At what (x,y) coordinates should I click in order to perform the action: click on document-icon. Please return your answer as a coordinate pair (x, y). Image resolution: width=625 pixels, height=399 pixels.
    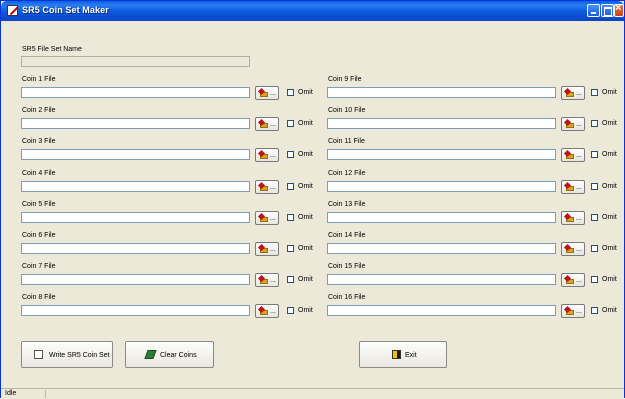
    Looking at the image, I should click on (38, 354).